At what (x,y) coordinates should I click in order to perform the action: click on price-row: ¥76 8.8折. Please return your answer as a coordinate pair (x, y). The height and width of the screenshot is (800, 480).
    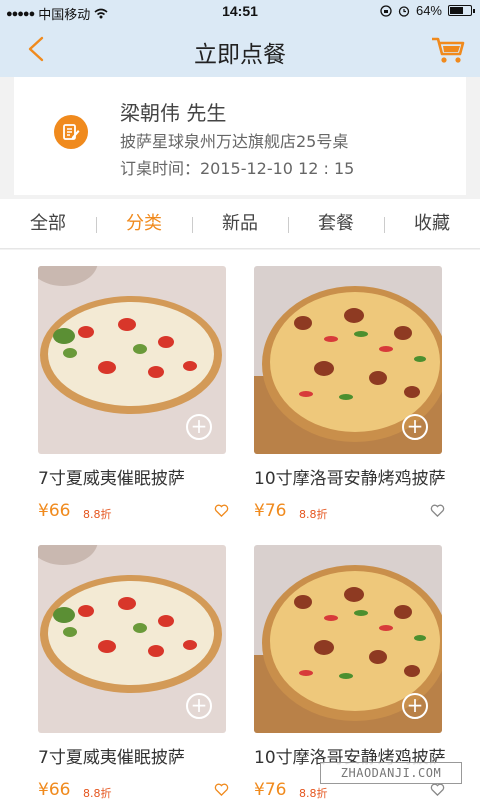
    Looking at the image, I should click on (354, 512).